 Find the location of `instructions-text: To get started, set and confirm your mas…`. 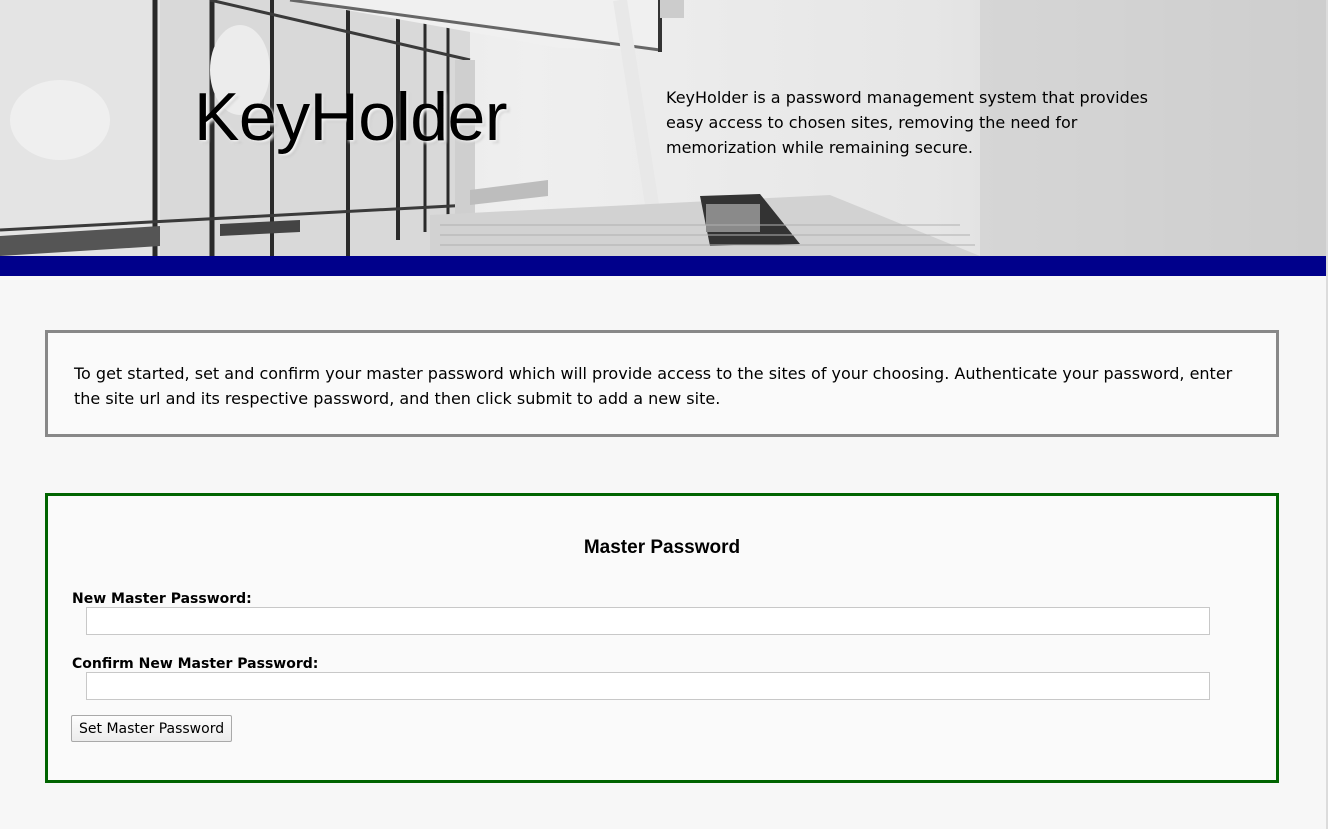

instructions-text: To get started, set and confirm your mas… is located at coordinates (653, 386).